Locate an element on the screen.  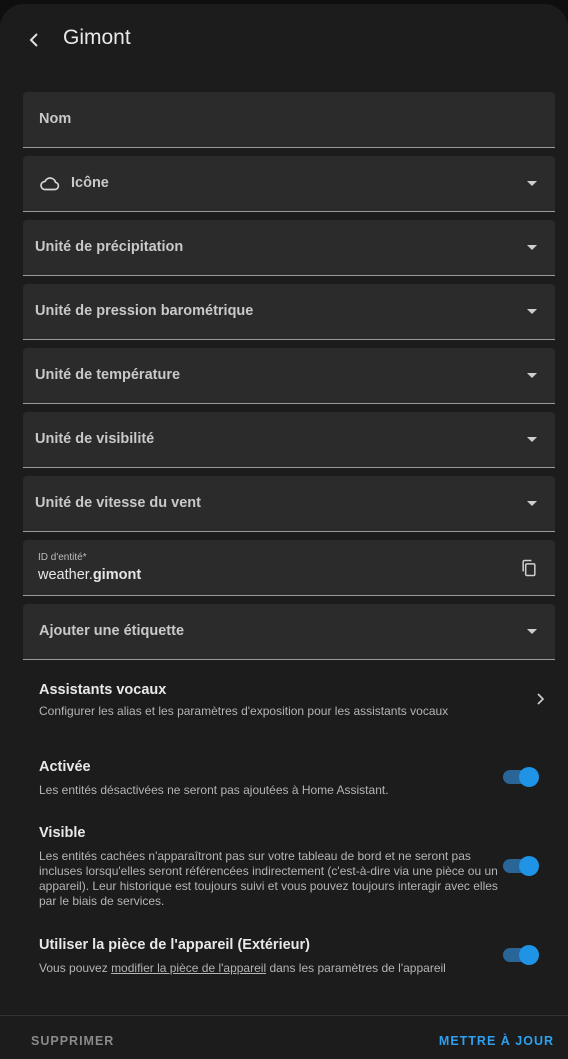
enabled-toggle is located at coordinates (521, 776).